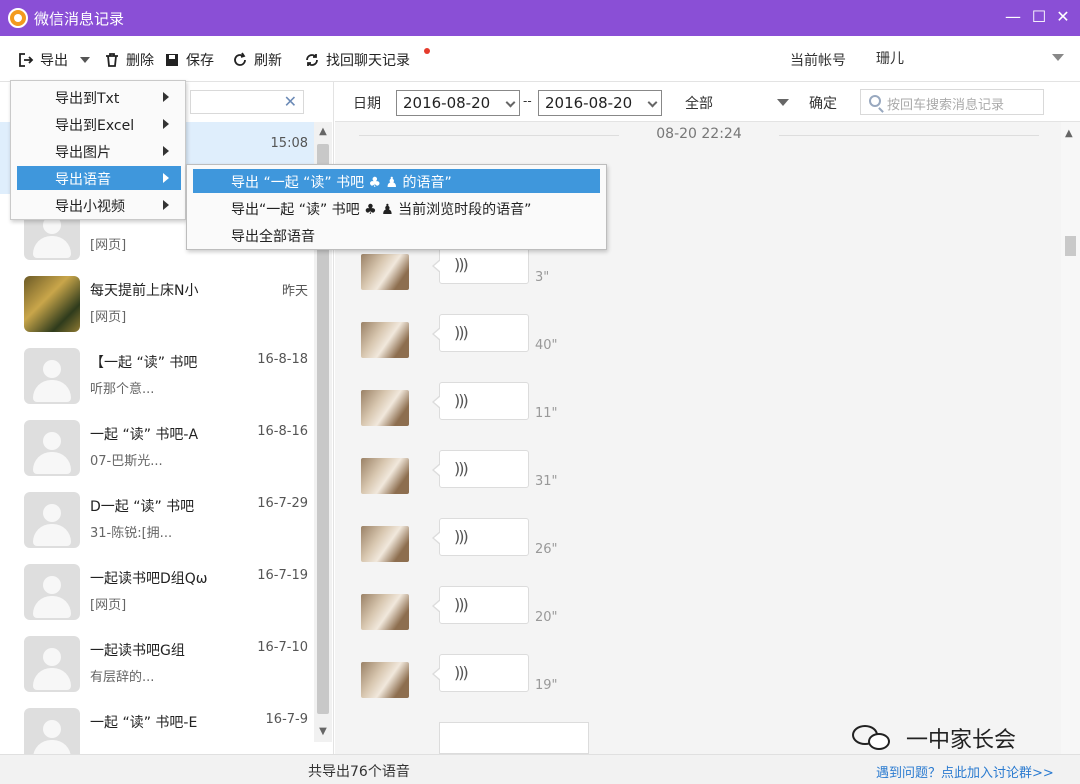 Image resolution: width=1080 pixels, height=784 pixels. Describe the element at coordinates (396, 235) in the screenshot. I see `voice-submenu-item: 导出全部语音` at that location.